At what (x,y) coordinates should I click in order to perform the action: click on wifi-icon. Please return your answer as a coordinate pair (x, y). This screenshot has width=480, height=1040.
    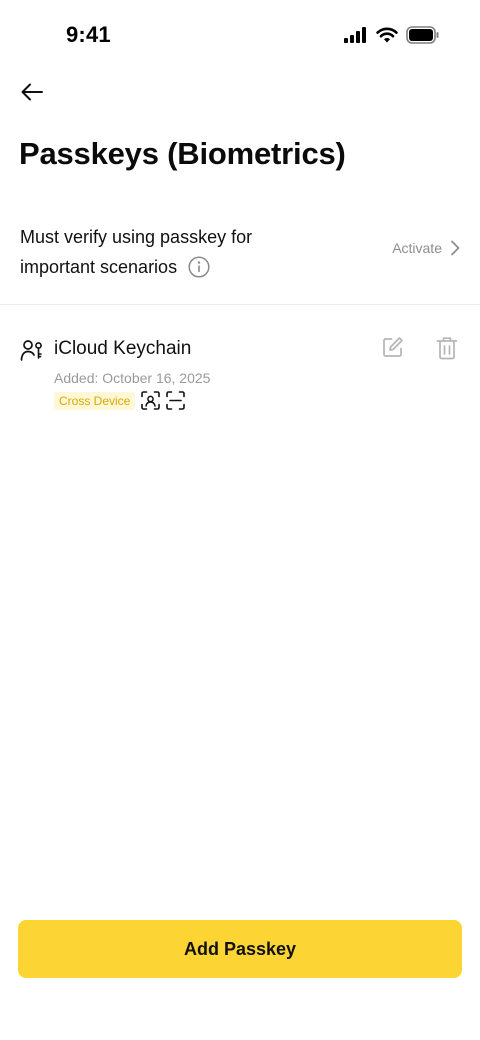
    Looking at the image, I should click on (387, 35).